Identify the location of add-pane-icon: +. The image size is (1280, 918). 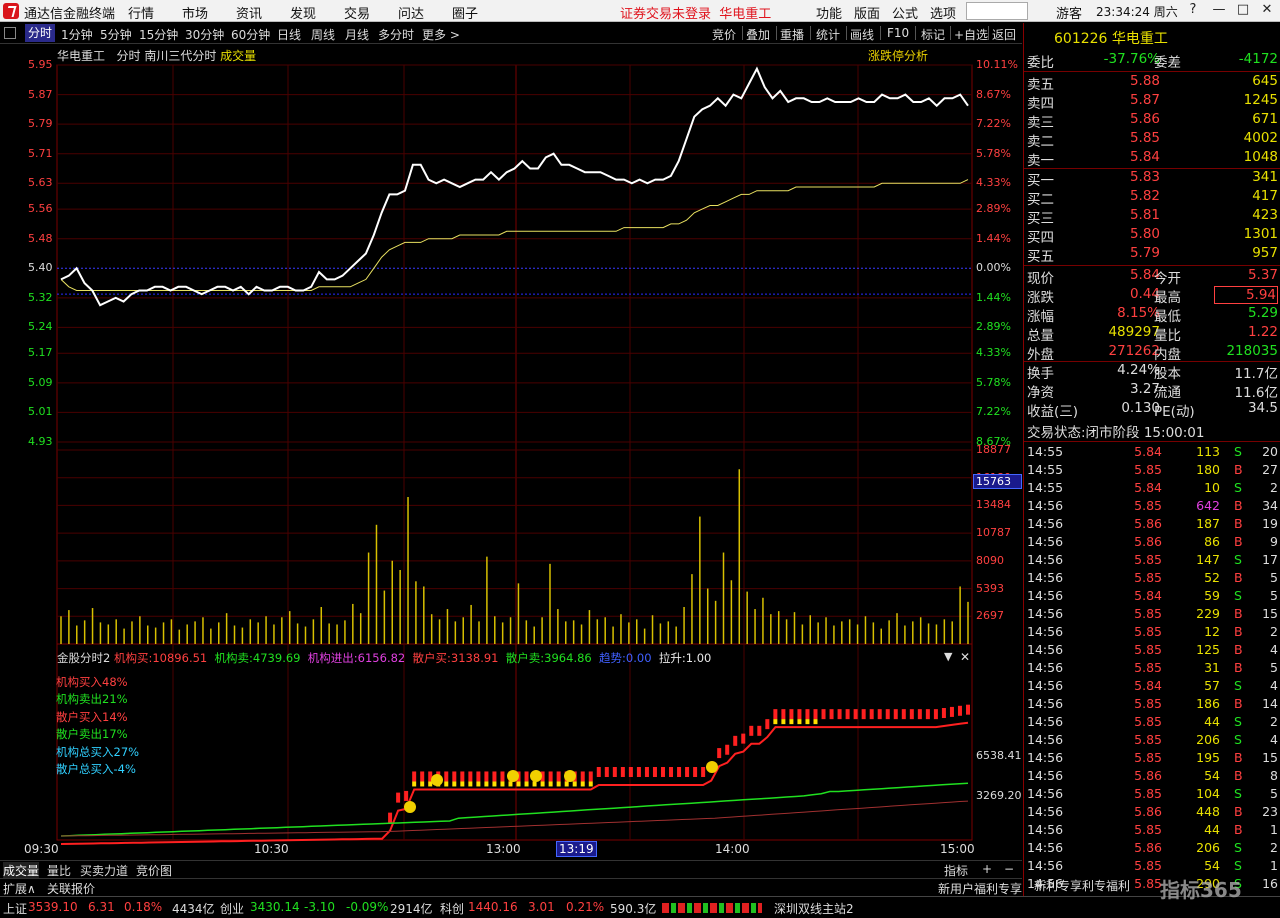
(987, 869).